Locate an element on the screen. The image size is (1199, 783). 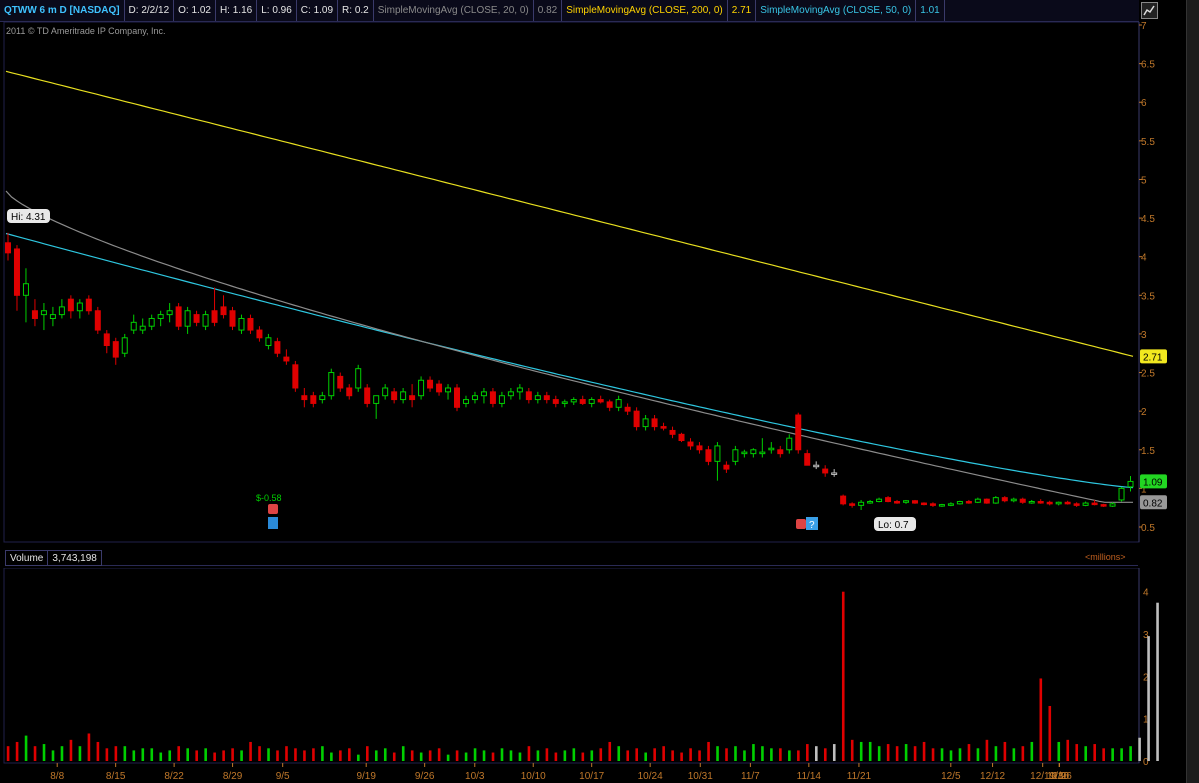
date-axis-tick-label: 10/31 is located at coordinates (700, 776).